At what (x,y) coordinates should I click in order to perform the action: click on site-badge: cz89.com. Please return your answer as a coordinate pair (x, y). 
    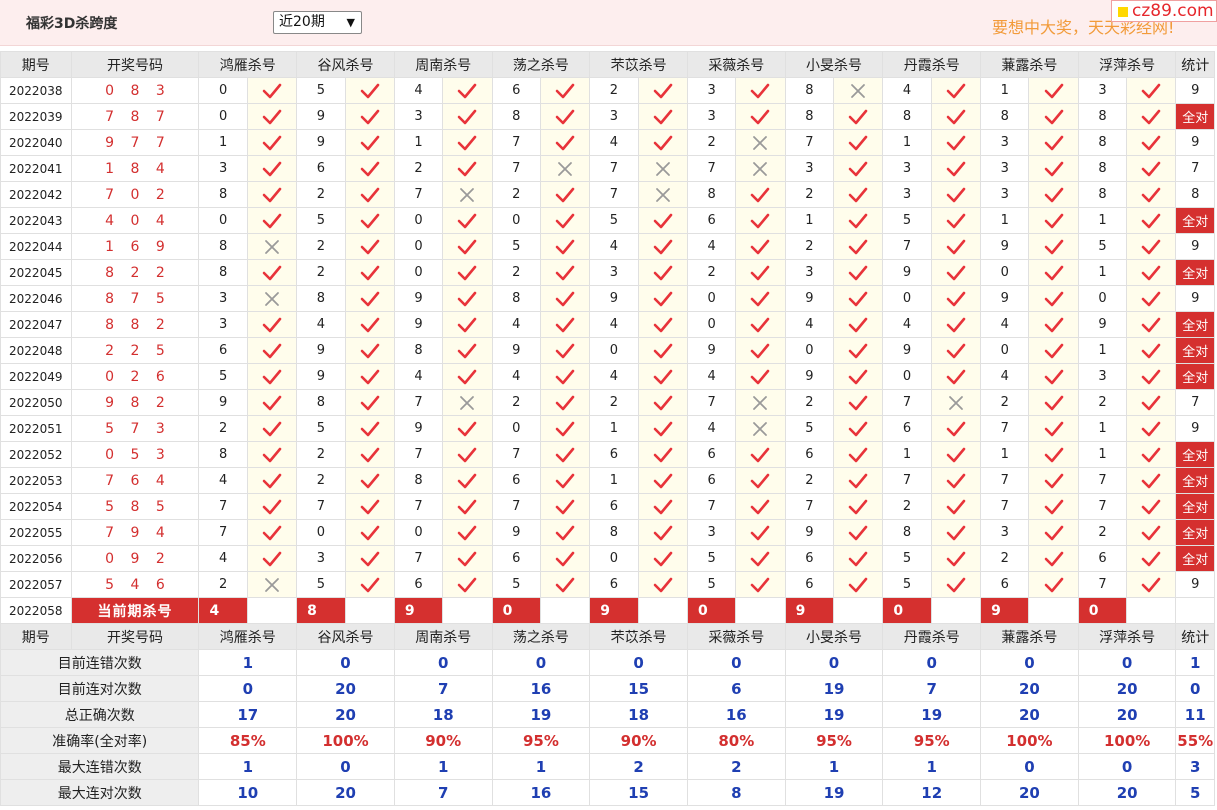
    Looking at the image, I should click on (1164, 11).